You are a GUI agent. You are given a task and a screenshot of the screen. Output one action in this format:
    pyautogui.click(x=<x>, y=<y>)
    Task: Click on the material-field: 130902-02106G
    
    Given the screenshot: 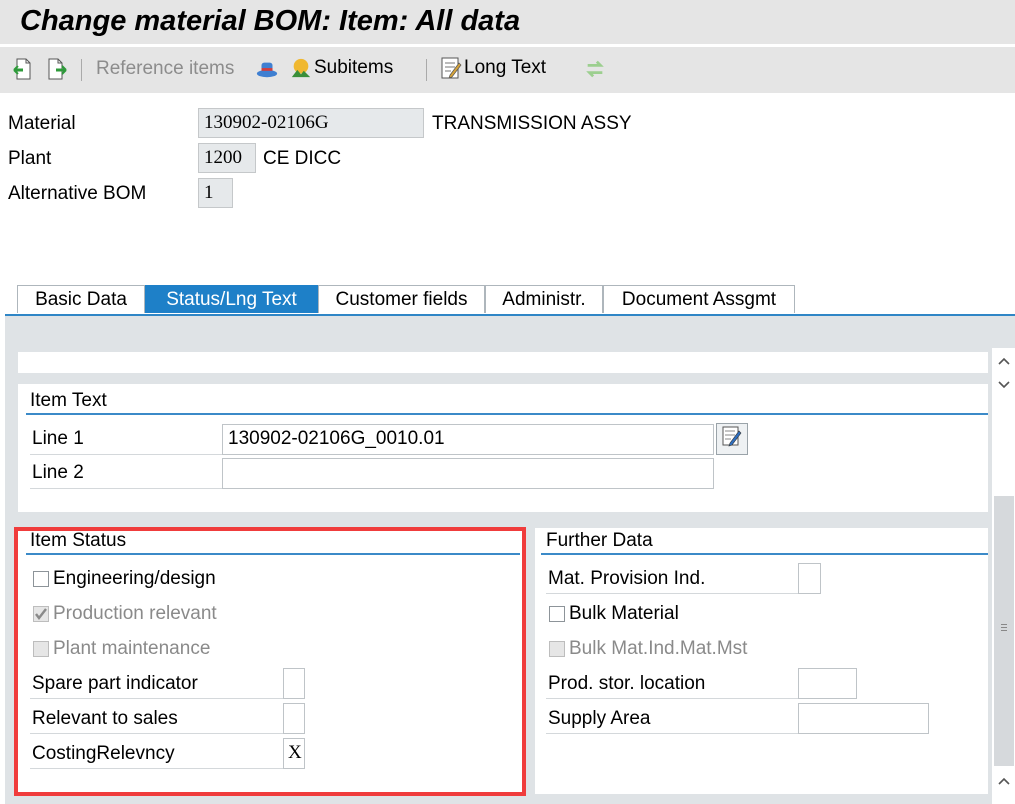 What is the action you would take?
    pyautogui.click(x=311, y=123)
    